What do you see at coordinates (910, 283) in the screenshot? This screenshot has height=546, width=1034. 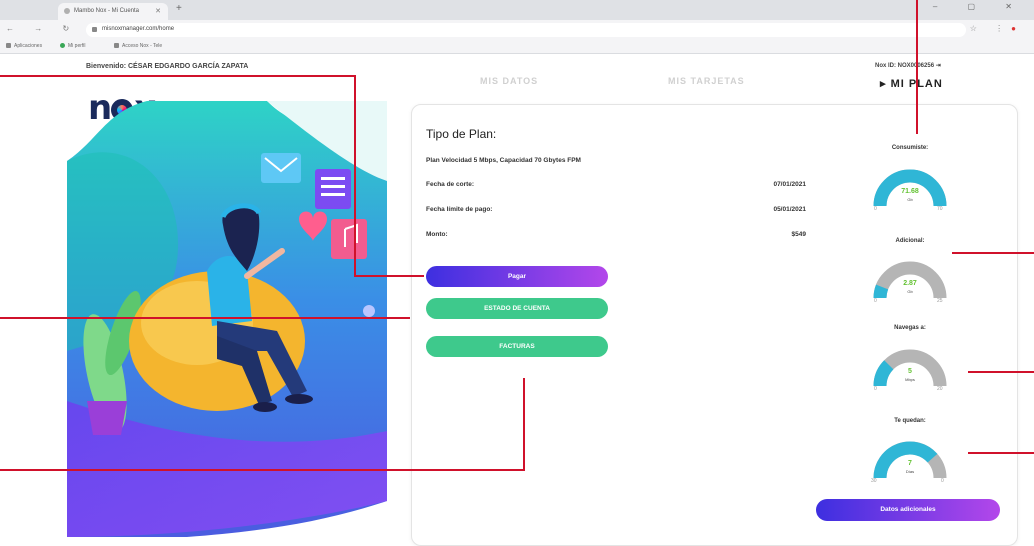 I see `gauge-additional-value: 2.87` at bounding box center [910, 283].